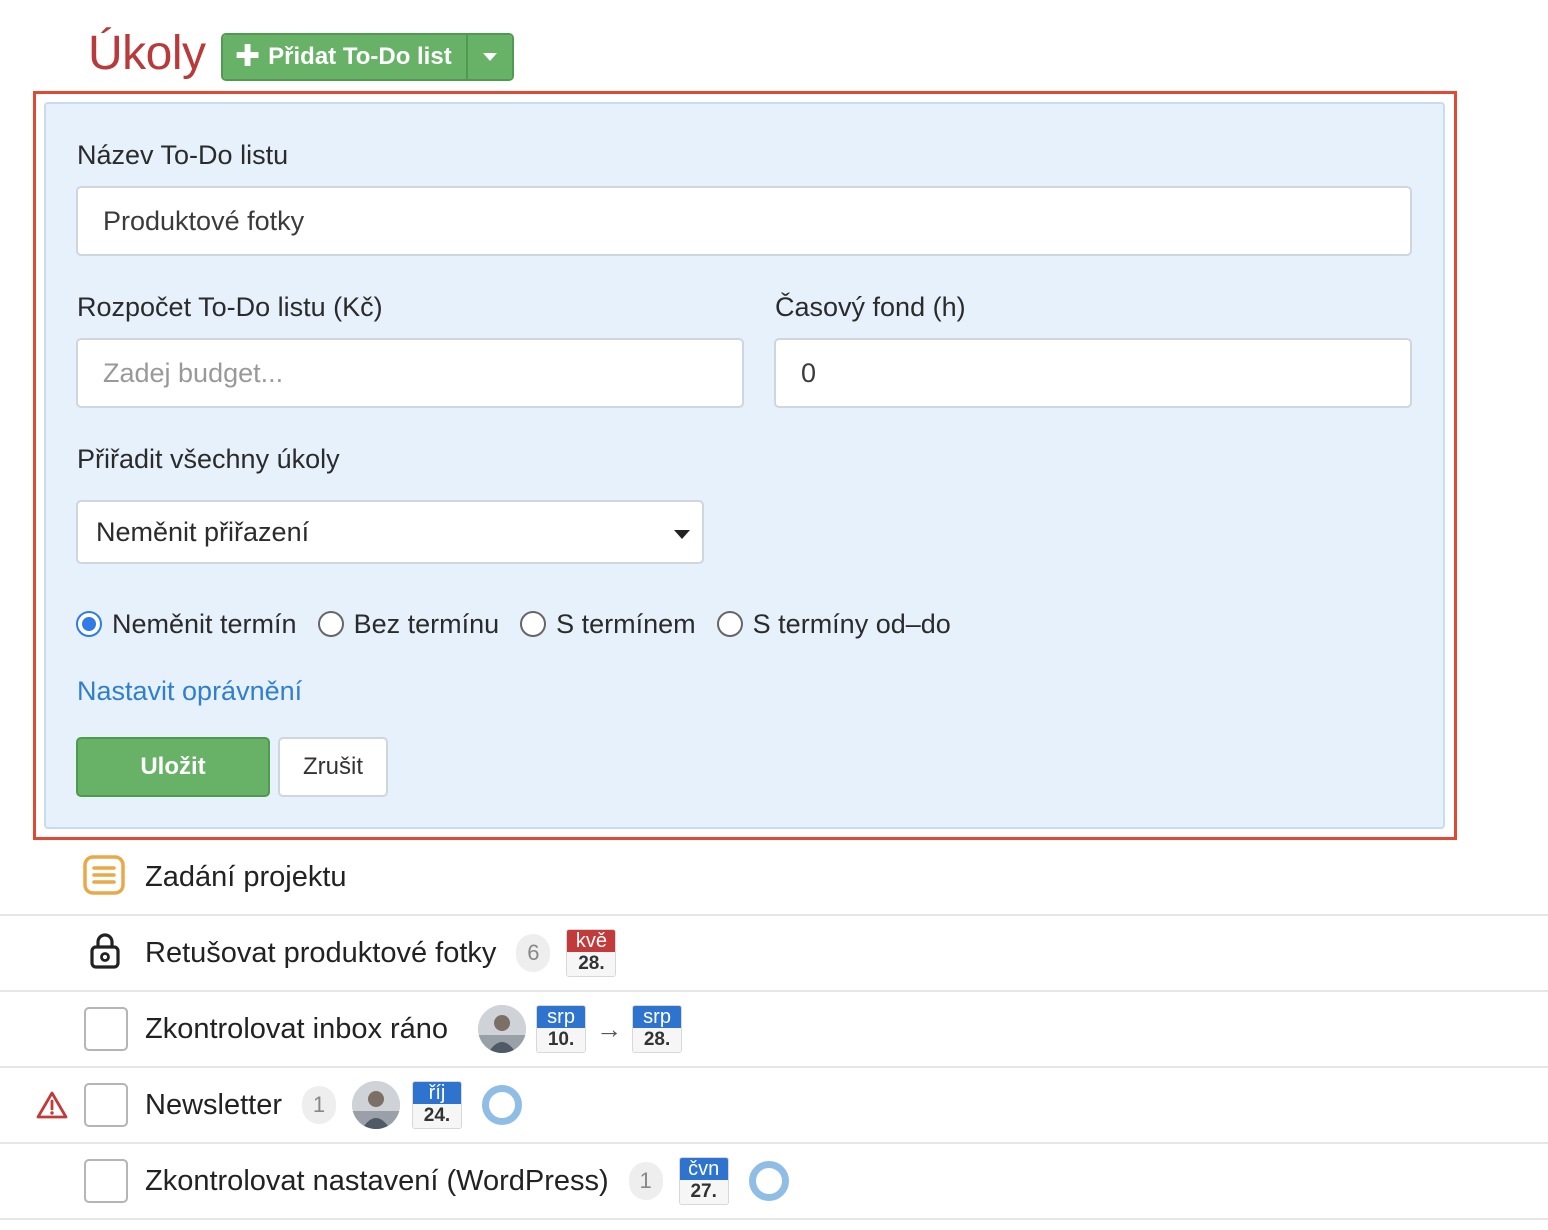  Describe the element at coordinates (248, 56) in the screenshot. I see `plus-icon: ✚` at that location.